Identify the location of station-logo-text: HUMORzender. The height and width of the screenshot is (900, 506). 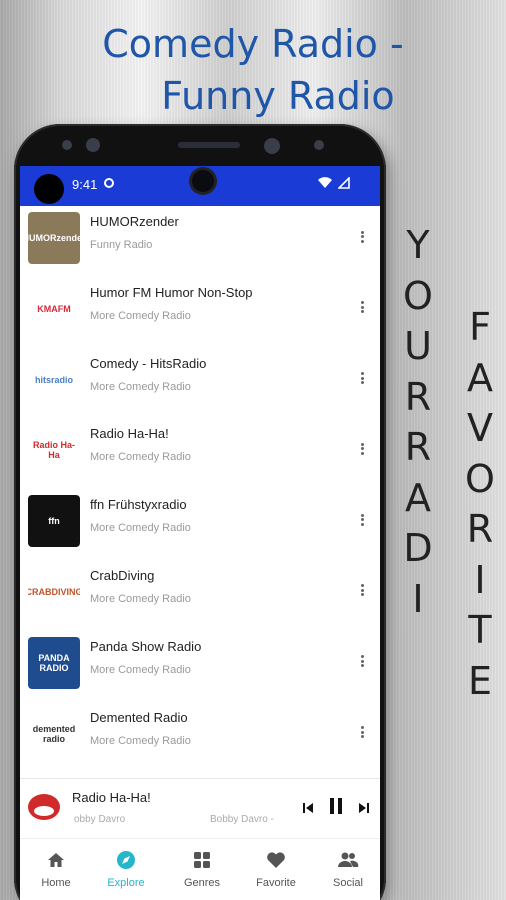
(54, 238).